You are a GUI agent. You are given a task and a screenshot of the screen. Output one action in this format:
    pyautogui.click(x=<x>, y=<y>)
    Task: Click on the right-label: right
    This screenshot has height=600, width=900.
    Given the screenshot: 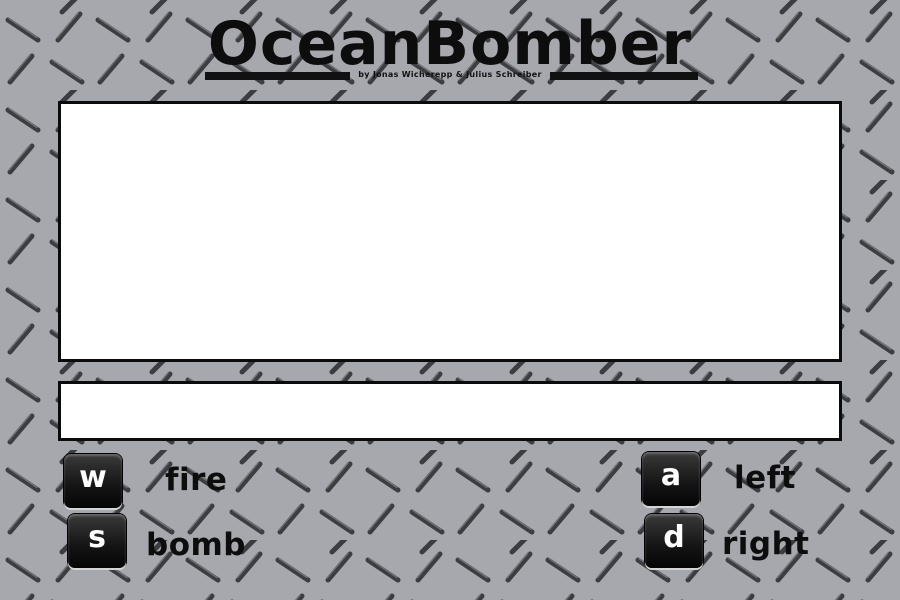 What is the action you would take?
    pyautogui.click(x=766, y=544)
    